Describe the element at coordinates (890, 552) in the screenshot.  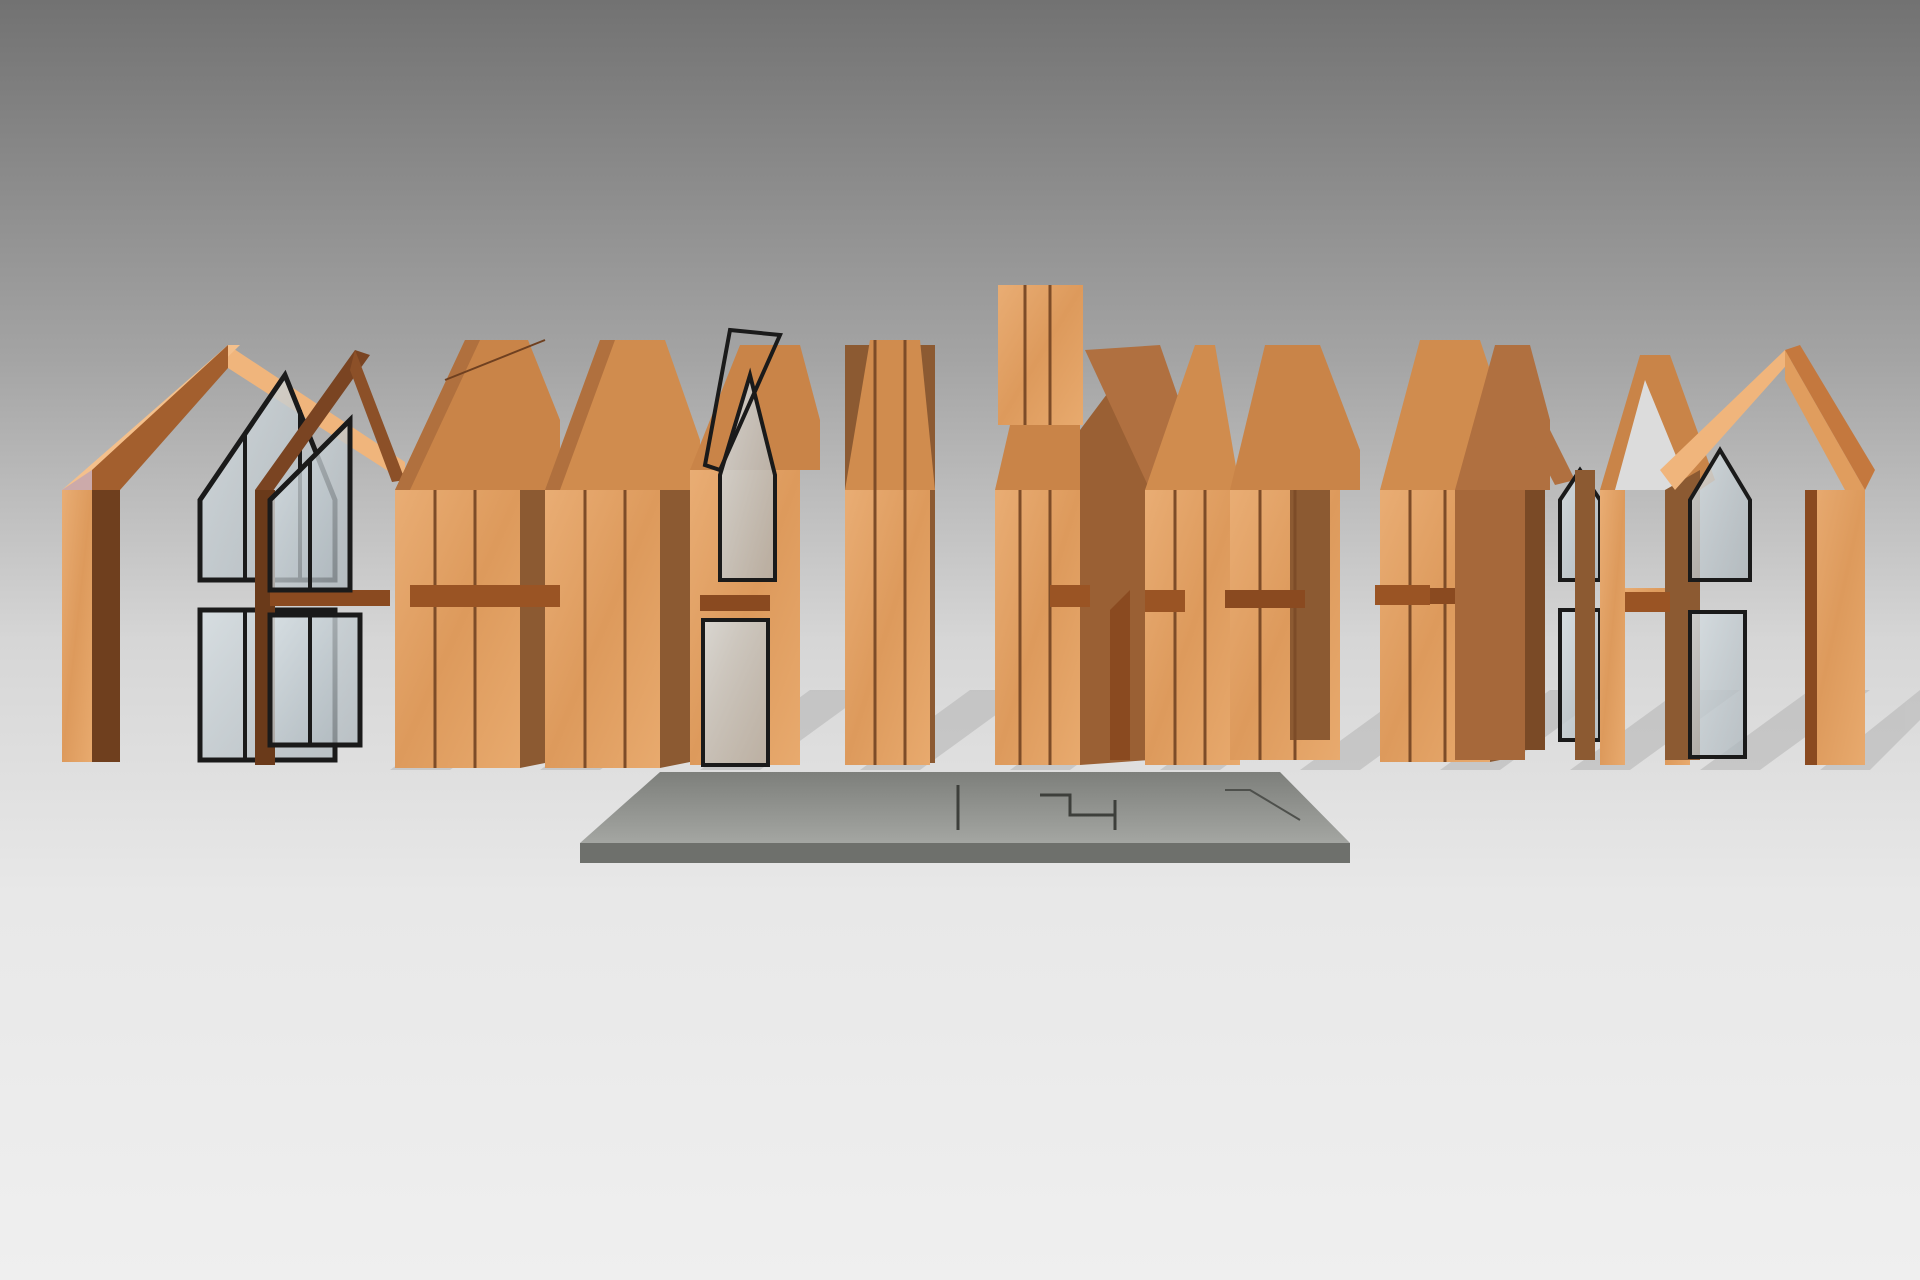
I see `wall-panel-d` at that location.